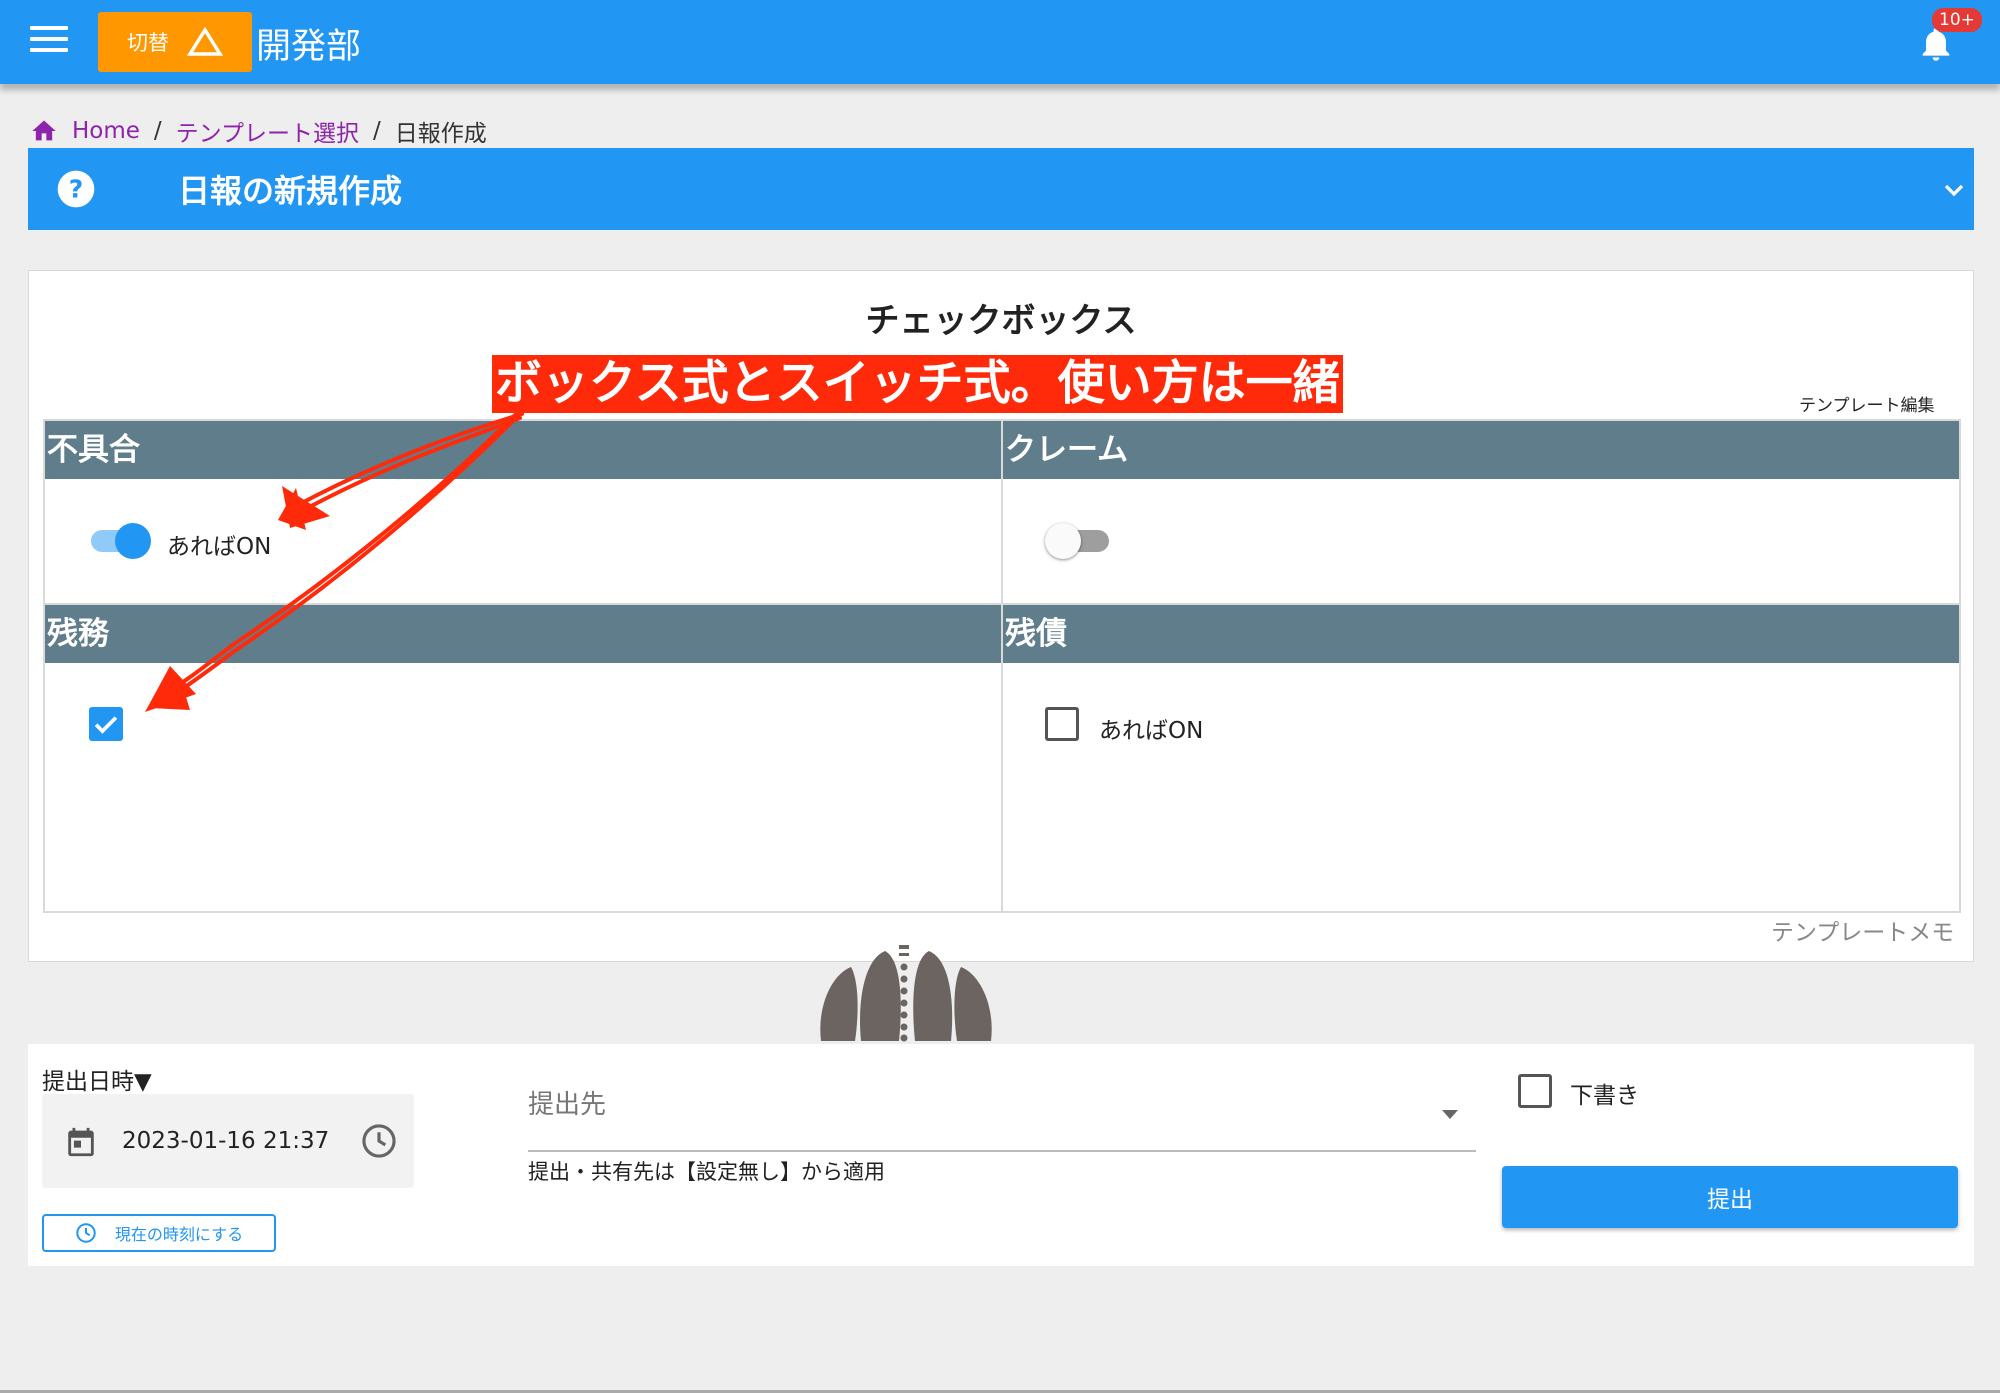 The image size is (2000, 1393). Describe the element at coordinates (917, 384) in the screenshot. I see `annotation-banner: ボックス式とスイッチ式。使い方は一緒` at that location.